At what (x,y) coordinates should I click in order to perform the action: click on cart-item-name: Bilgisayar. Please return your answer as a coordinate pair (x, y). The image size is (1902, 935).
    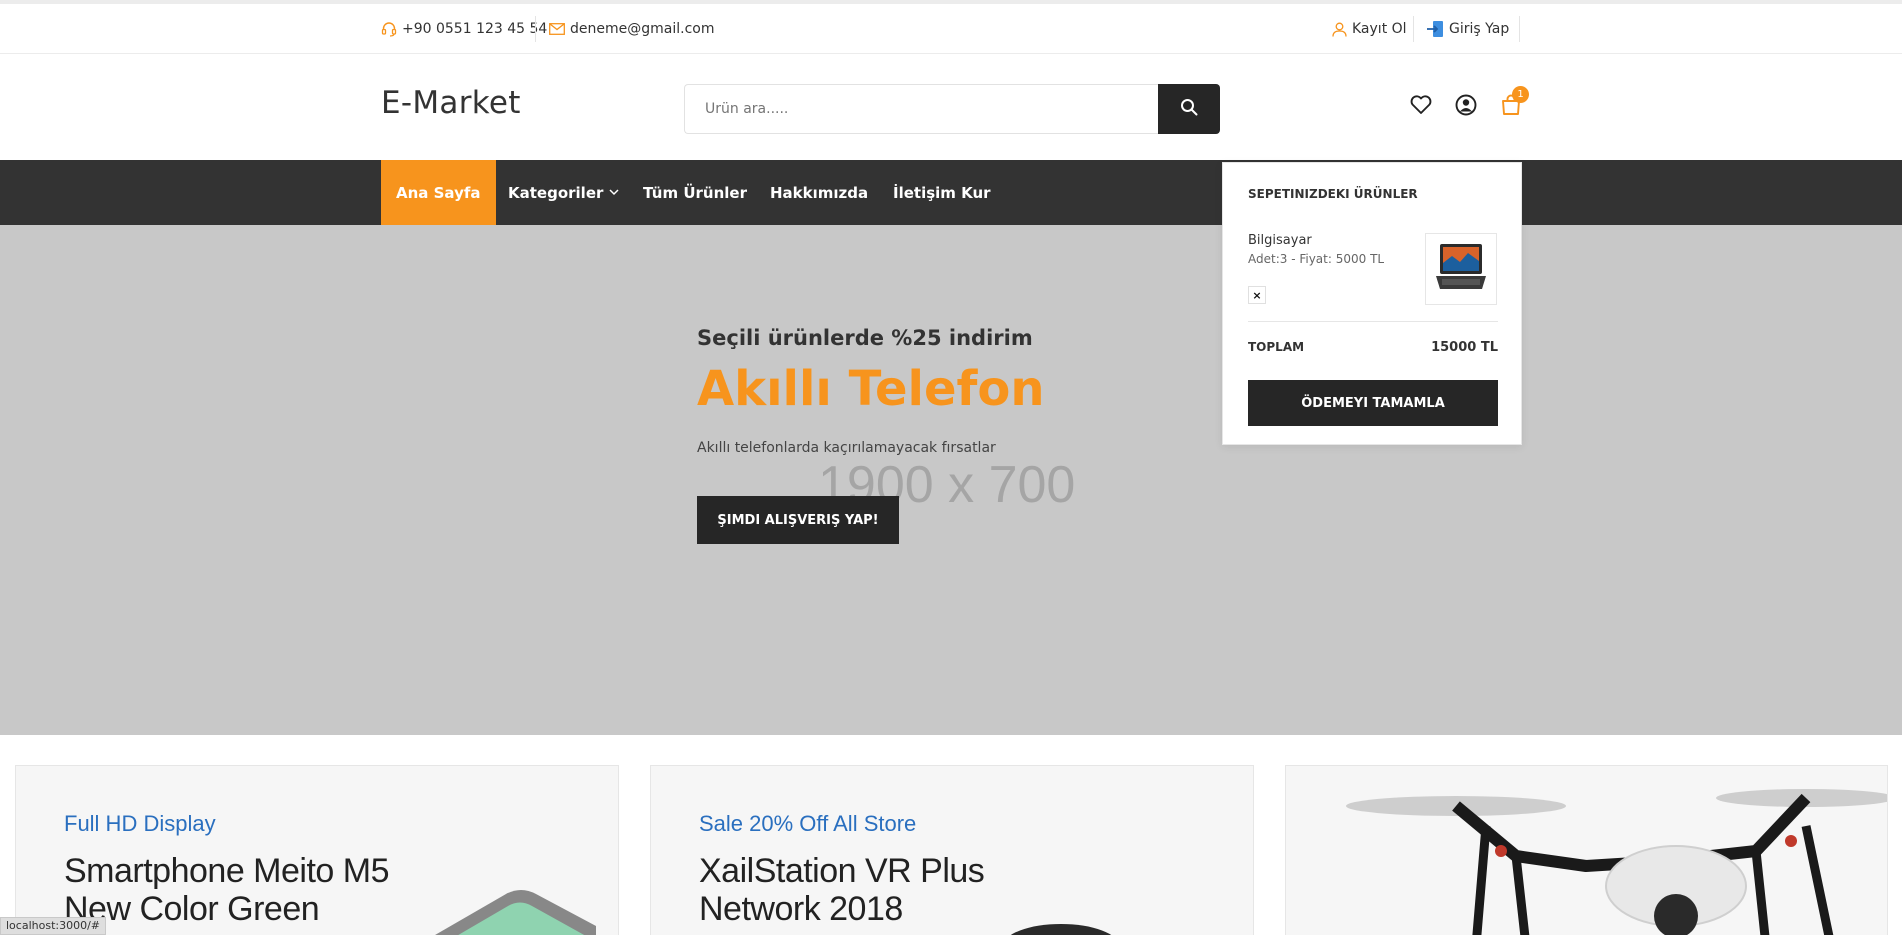
    Looking at the image, I should click on (1280, 240).